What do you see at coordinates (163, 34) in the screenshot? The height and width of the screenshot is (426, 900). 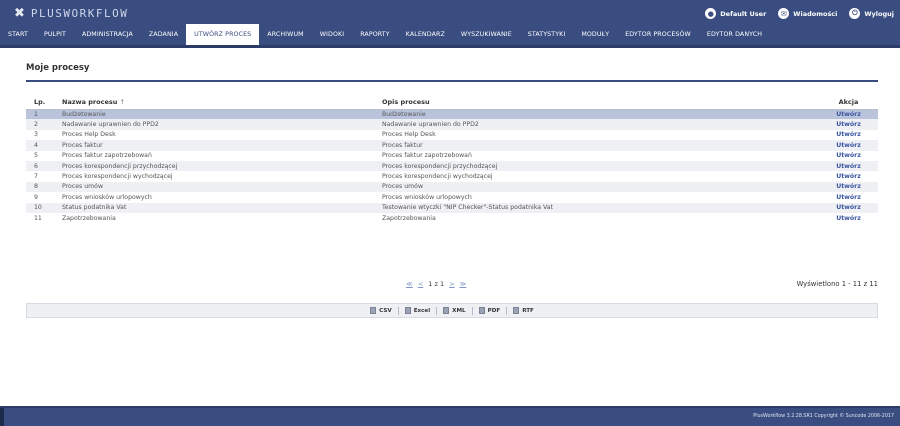 I see `nav-item: ZADANIA` at bounding box center [163, 34].